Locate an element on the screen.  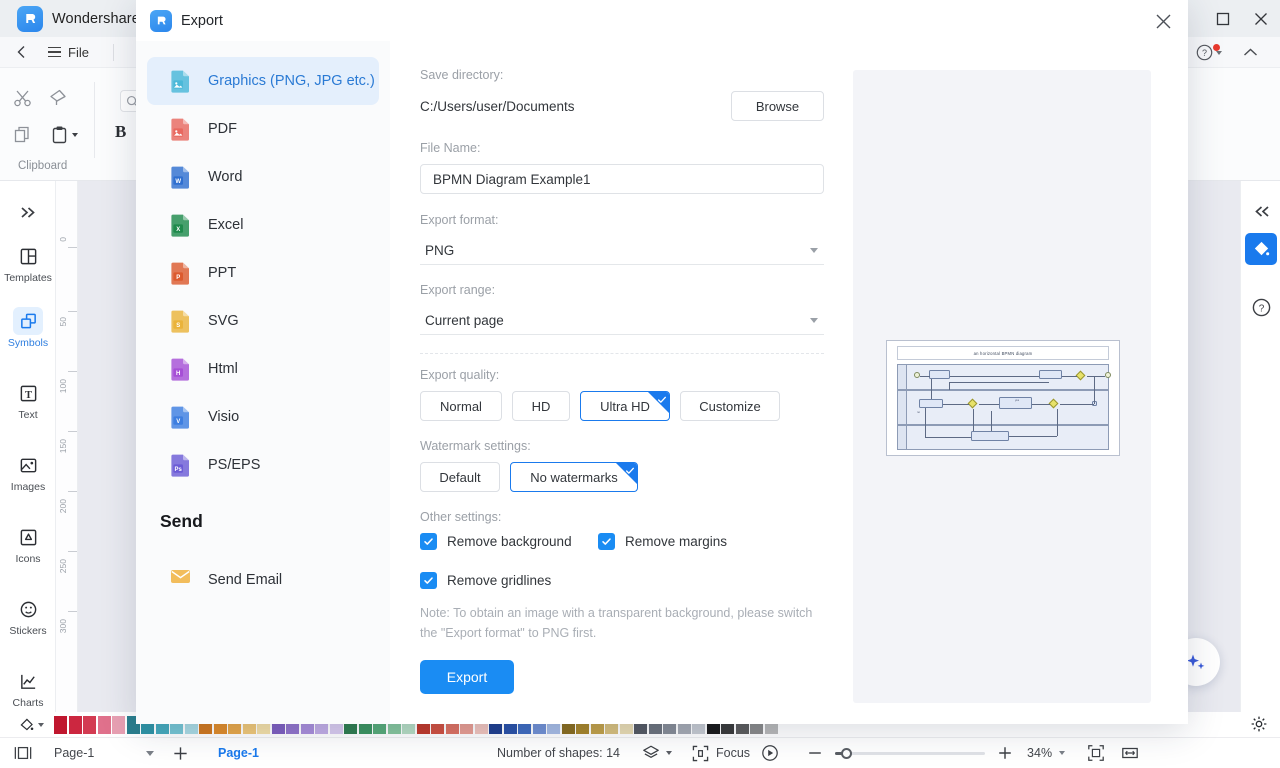
word-file-icon: W is located at coordinates (181, 177).